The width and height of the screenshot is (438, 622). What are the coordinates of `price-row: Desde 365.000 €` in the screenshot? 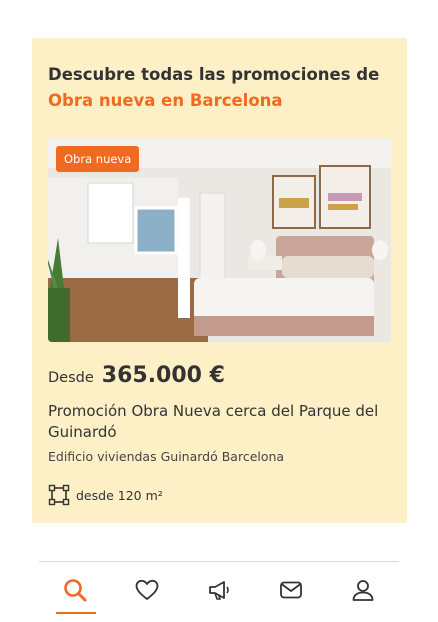 It's located at (136, 375).